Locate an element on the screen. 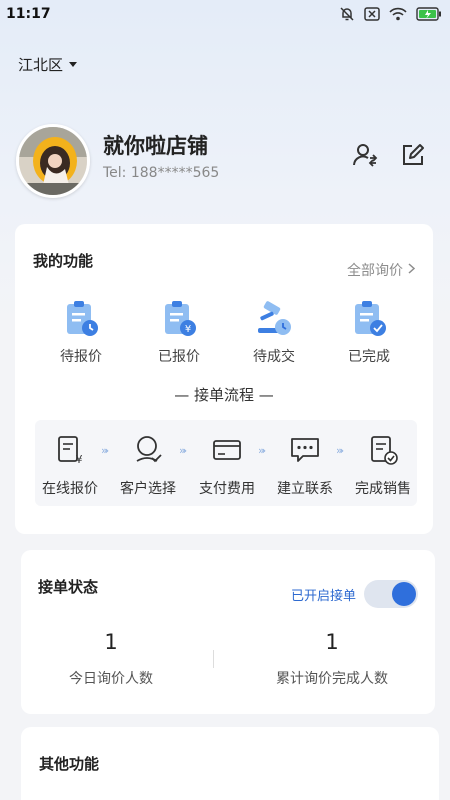 The height and width of the screenshot is (800, 450). func-completed-label: 已完成 is located at coordinates (369, 357).